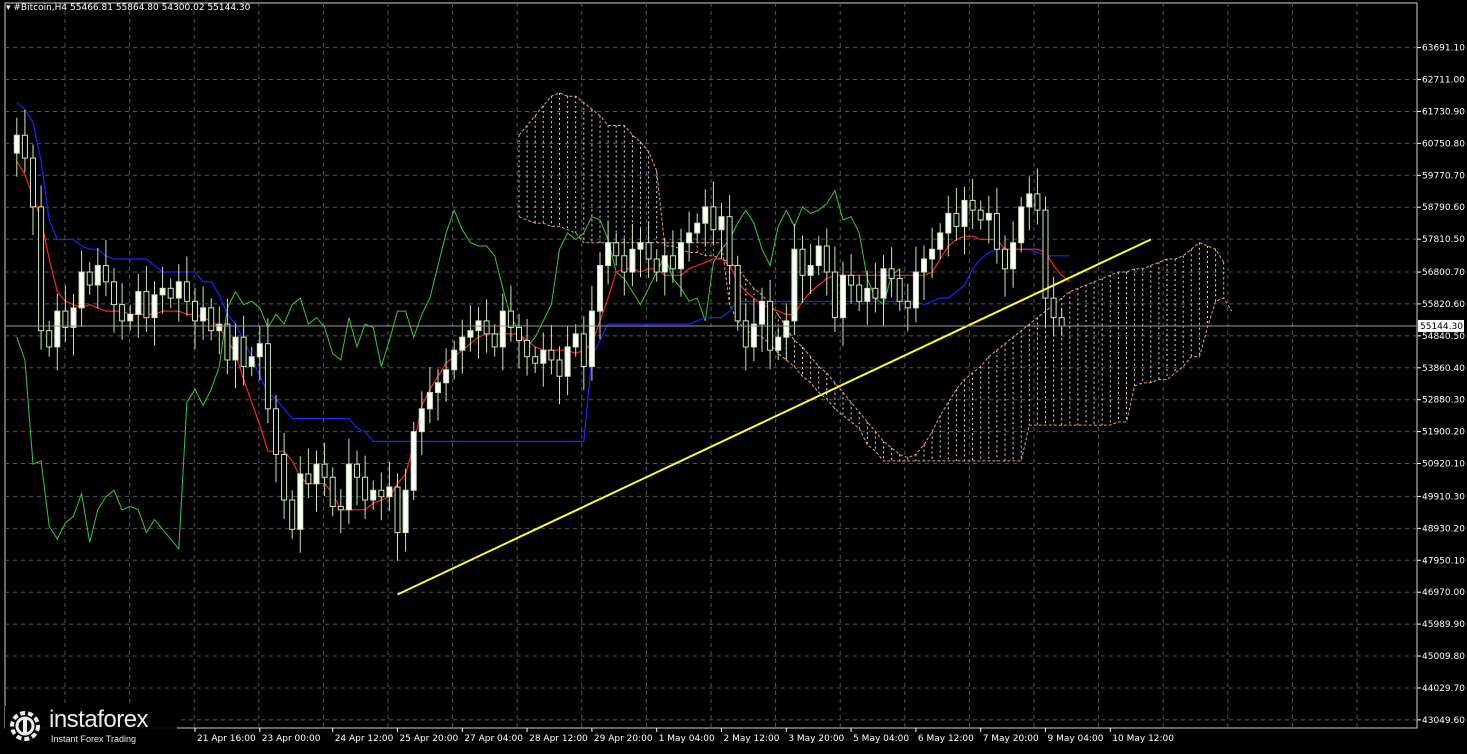 The height and width of the screenshot is (754, 1467). Describe the element at coordinates (1143, 739) in the screenshot. I see `x-tick-label: 10 May 12:00` at that location.